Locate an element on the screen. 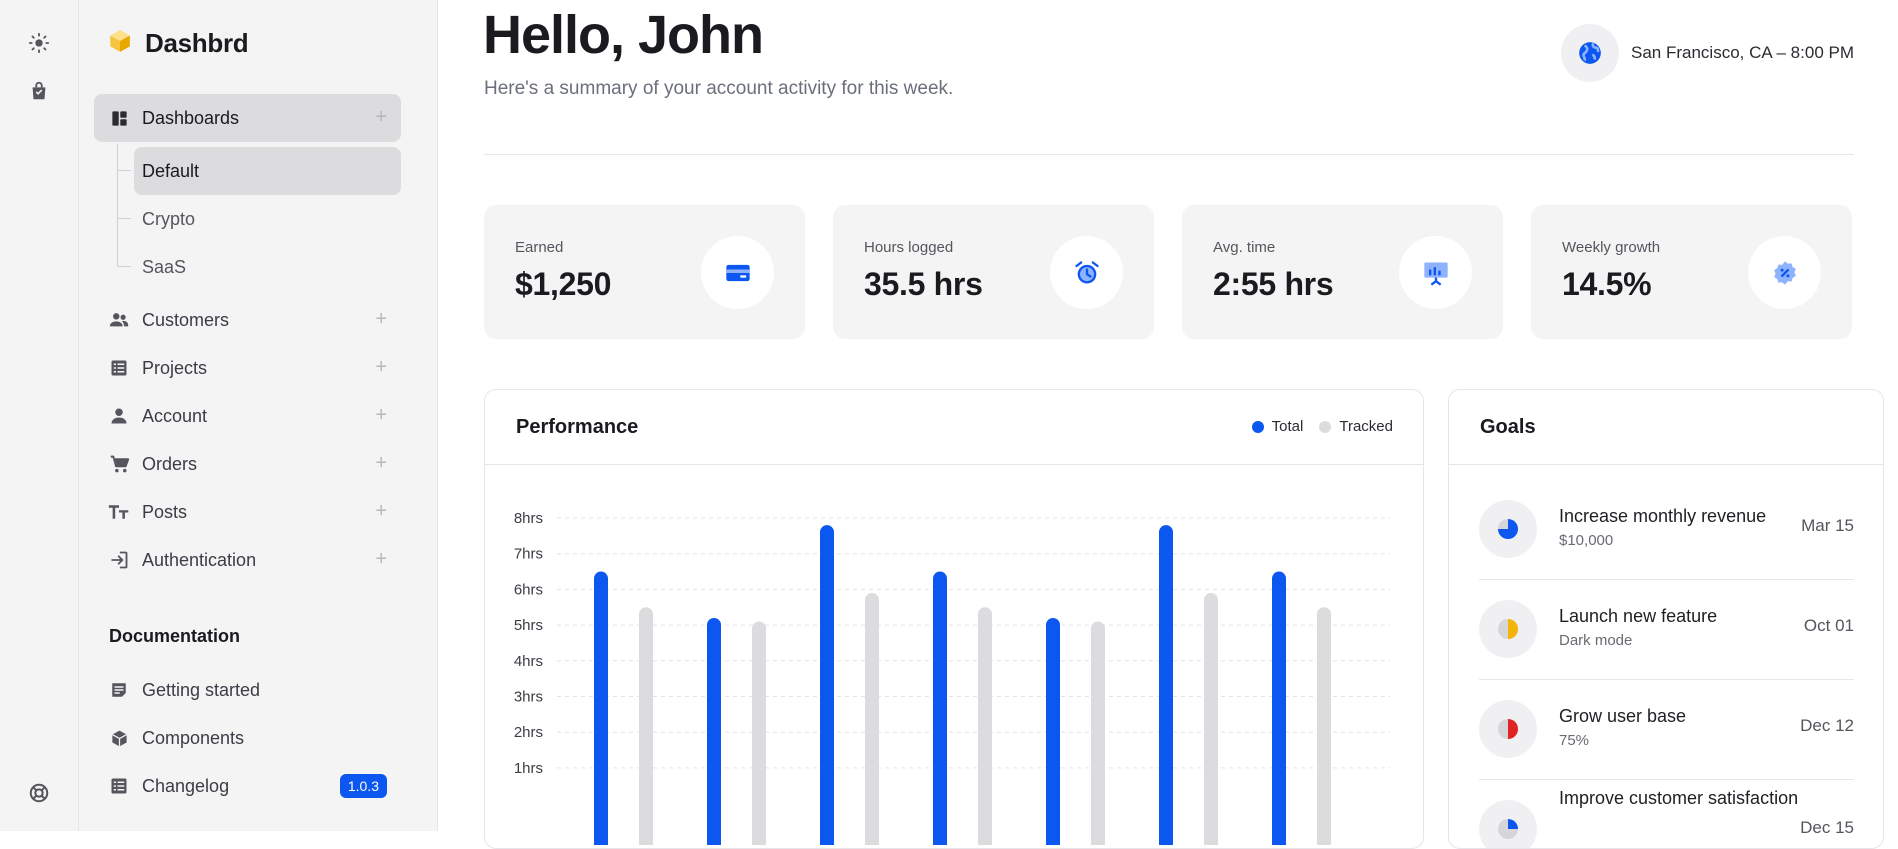 This screenshot has height=849, width=1898. location-widget: San Francisco, CA – 8:00 PM is located at coordinates (1707, 53).